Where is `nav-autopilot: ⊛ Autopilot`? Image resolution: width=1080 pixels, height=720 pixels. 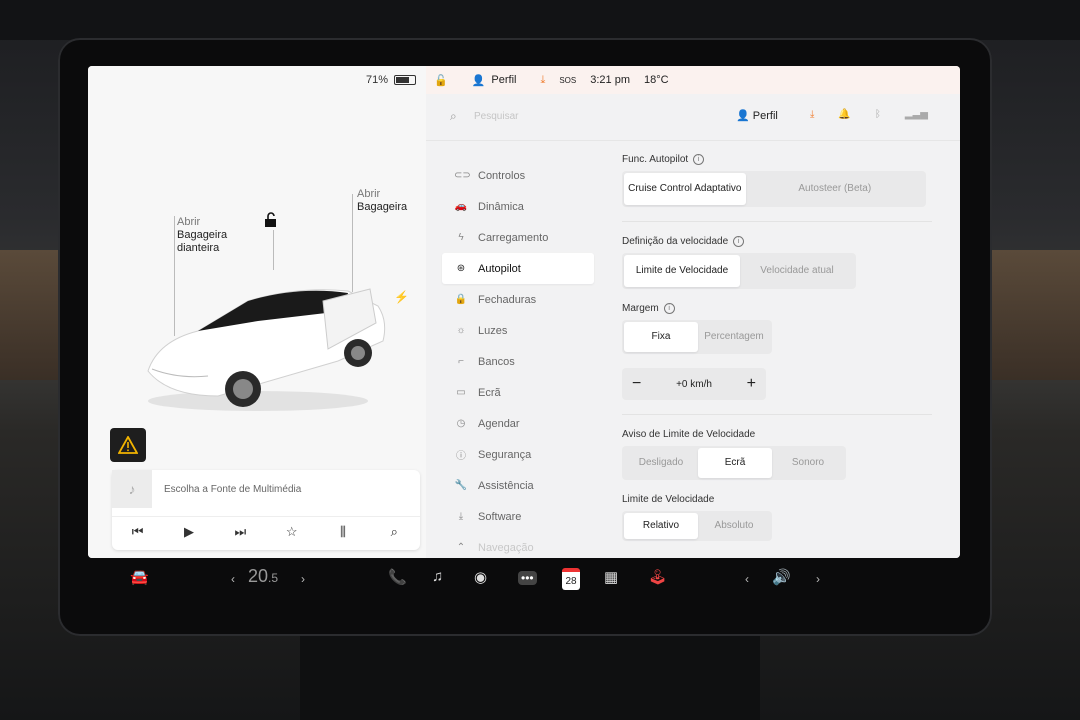
nav-autopilot: ⊛ Autopilot is located at coordinates (518, 268).